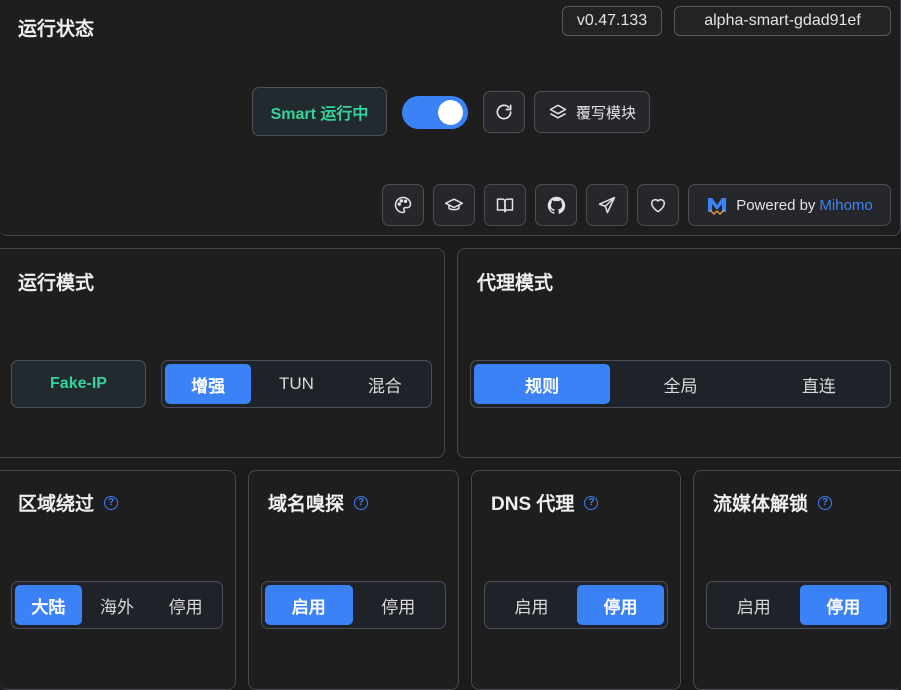 The height and width of the screenshot is (690, 901). I want to click on proxy-mode-option-rule: 规则, so click(542, 384).